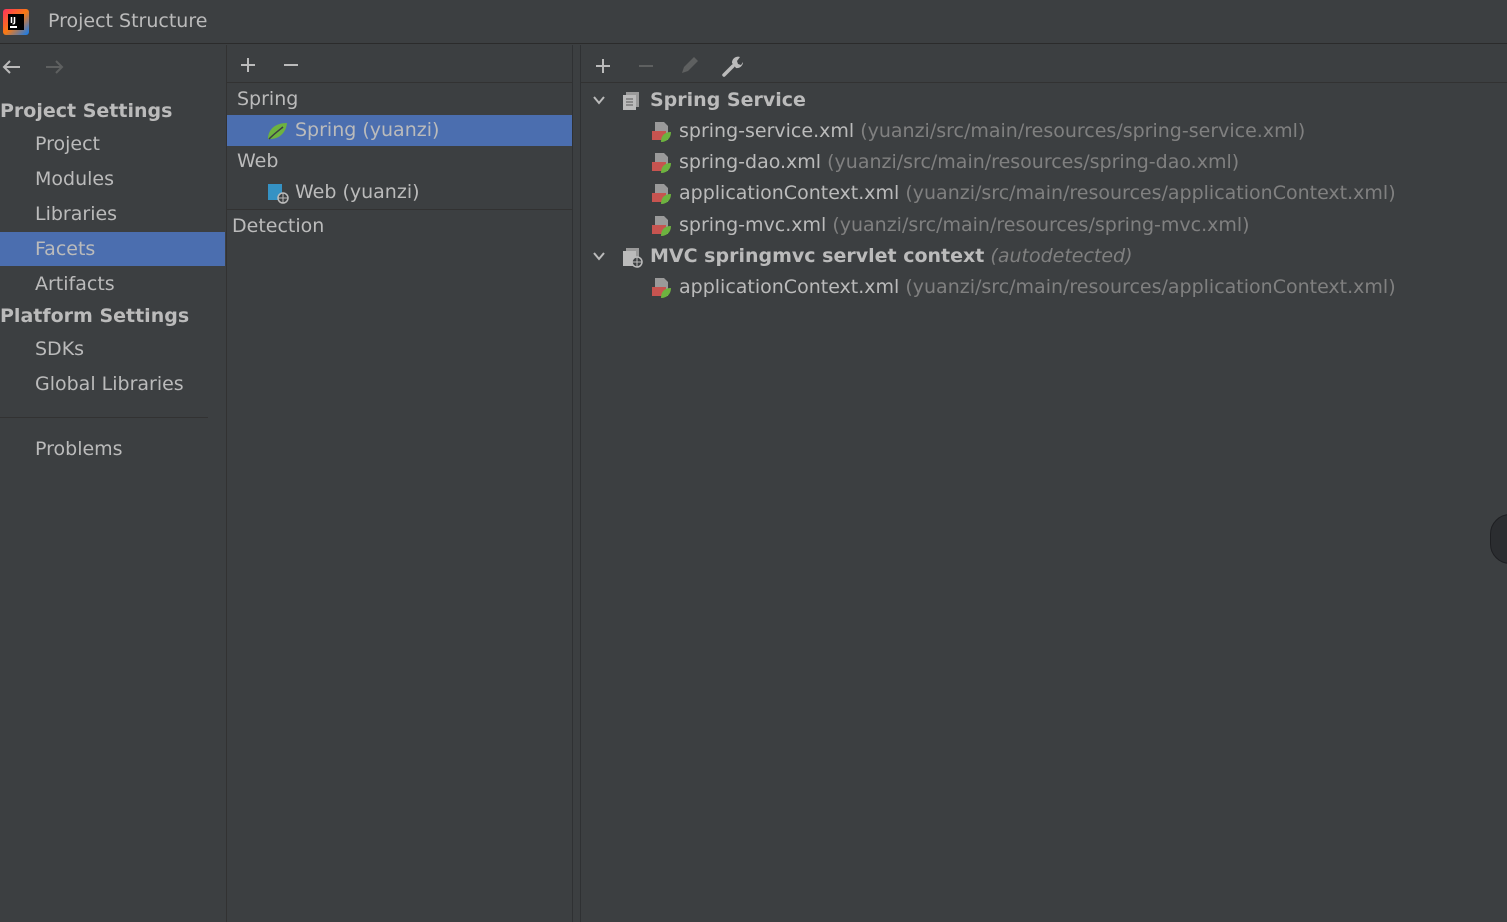 Image resolution: width=1507 pixels, height=922 pixels. I want to click on title-bar: IJ Project Structure, so click(753, 22).